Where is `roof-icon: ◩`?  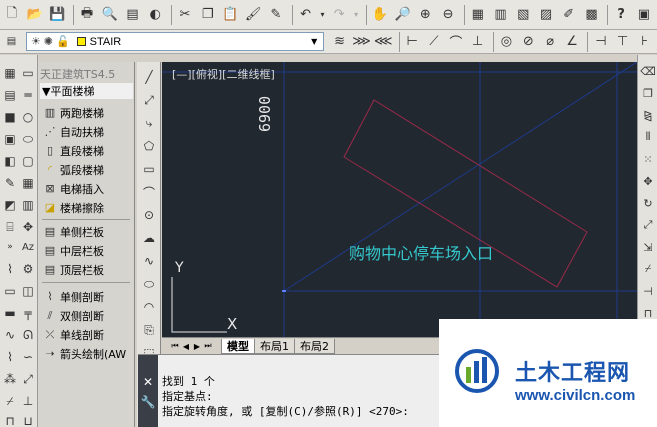 roof-icon: ◩ is located at coordinates (10, 205).